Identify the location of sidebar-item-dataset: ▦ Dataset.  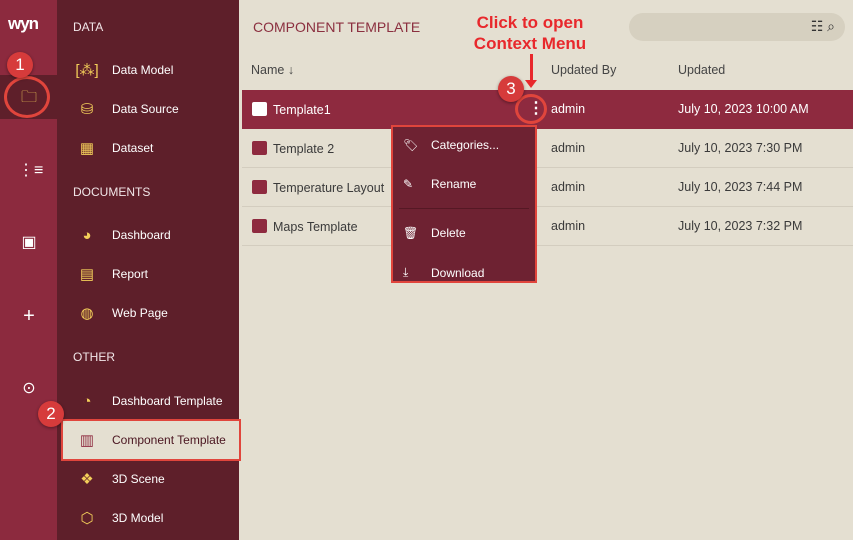
(151, 148).